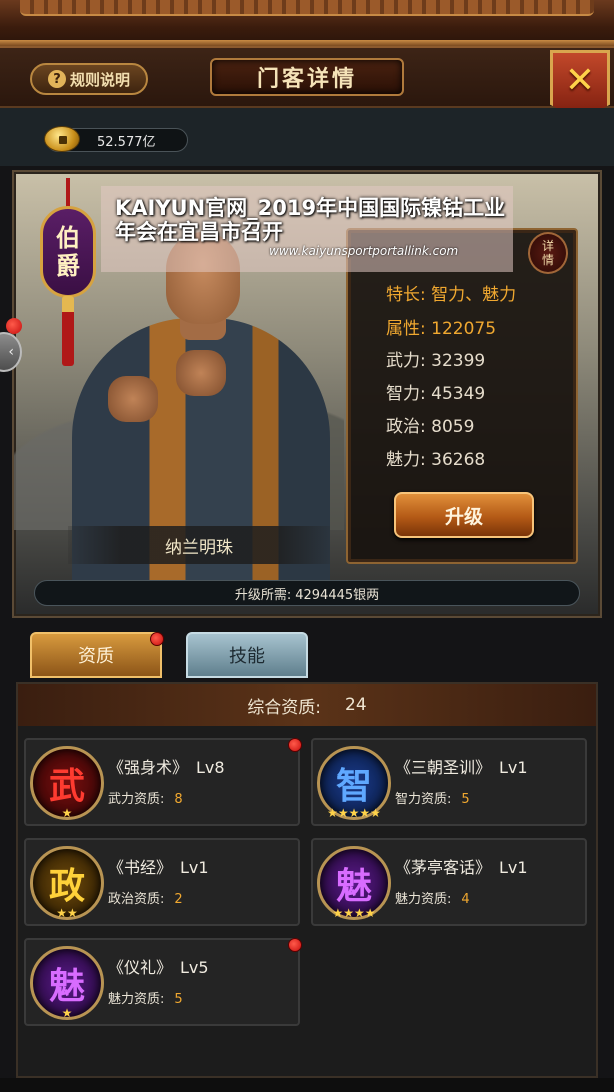 Image resolution: width=614 pixels, height=1092 pixels. I want to click on stat-politics: 政治: 8059, so click(430, 424).